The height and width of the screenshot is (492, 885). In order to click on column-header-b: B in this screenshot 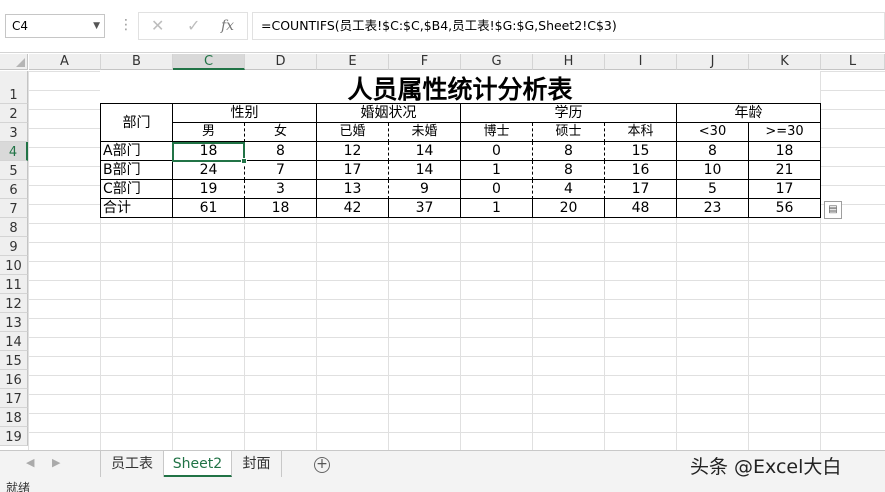, I will do `click(137, 62)`.